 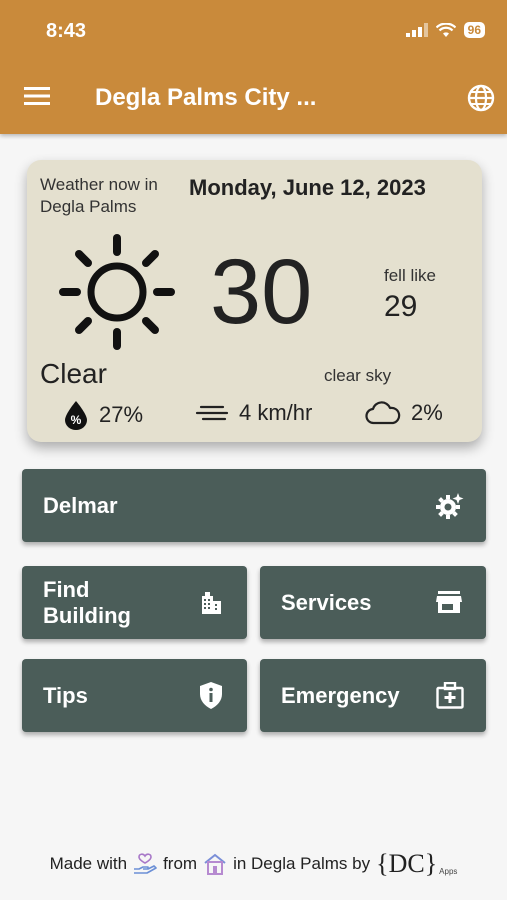 What do you see at coordinates (117, 292) in the screenshot?
I see `sun-icon` at bounding box center [117, 292].